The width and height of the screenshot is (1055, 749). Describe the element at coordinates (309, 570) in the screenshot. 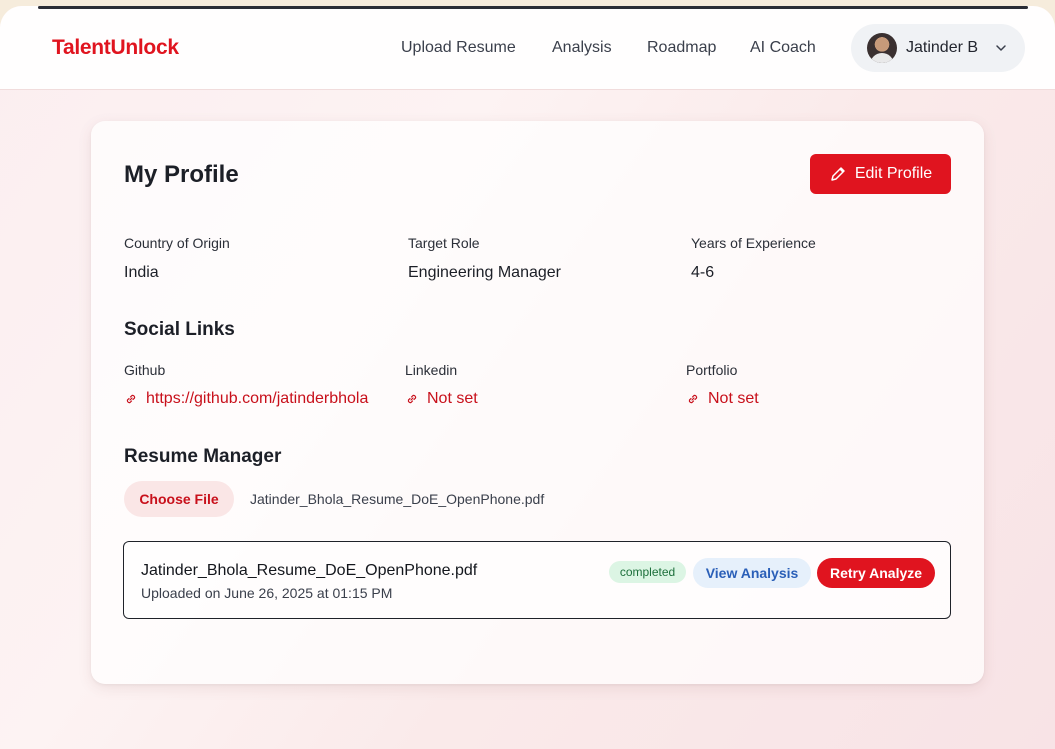

I see `resume-file-name: Jatinder_Bhola_Resume_DoE_OpenPhone.pdf` at that location.